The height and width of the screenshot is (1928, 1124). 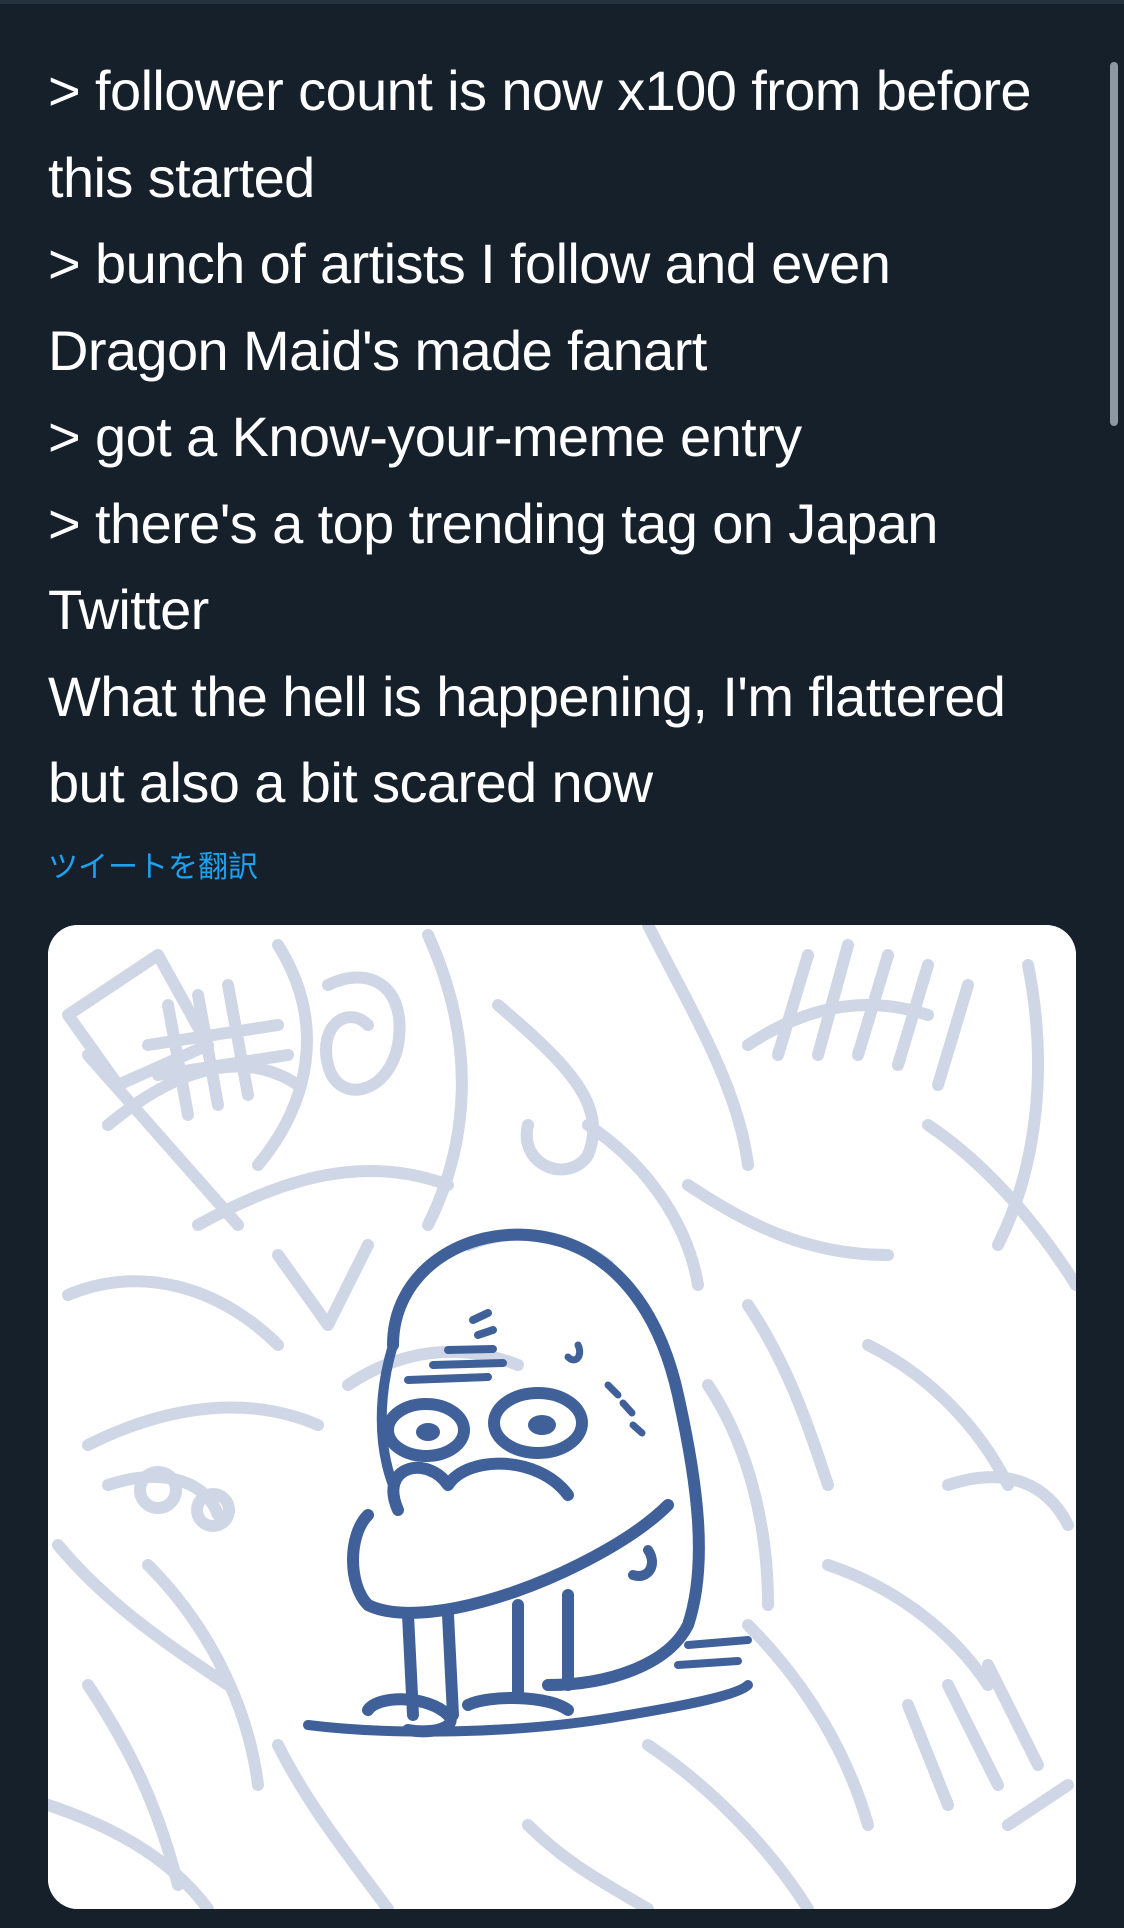 I want to click on top-divider, so click(x=562, y=2).